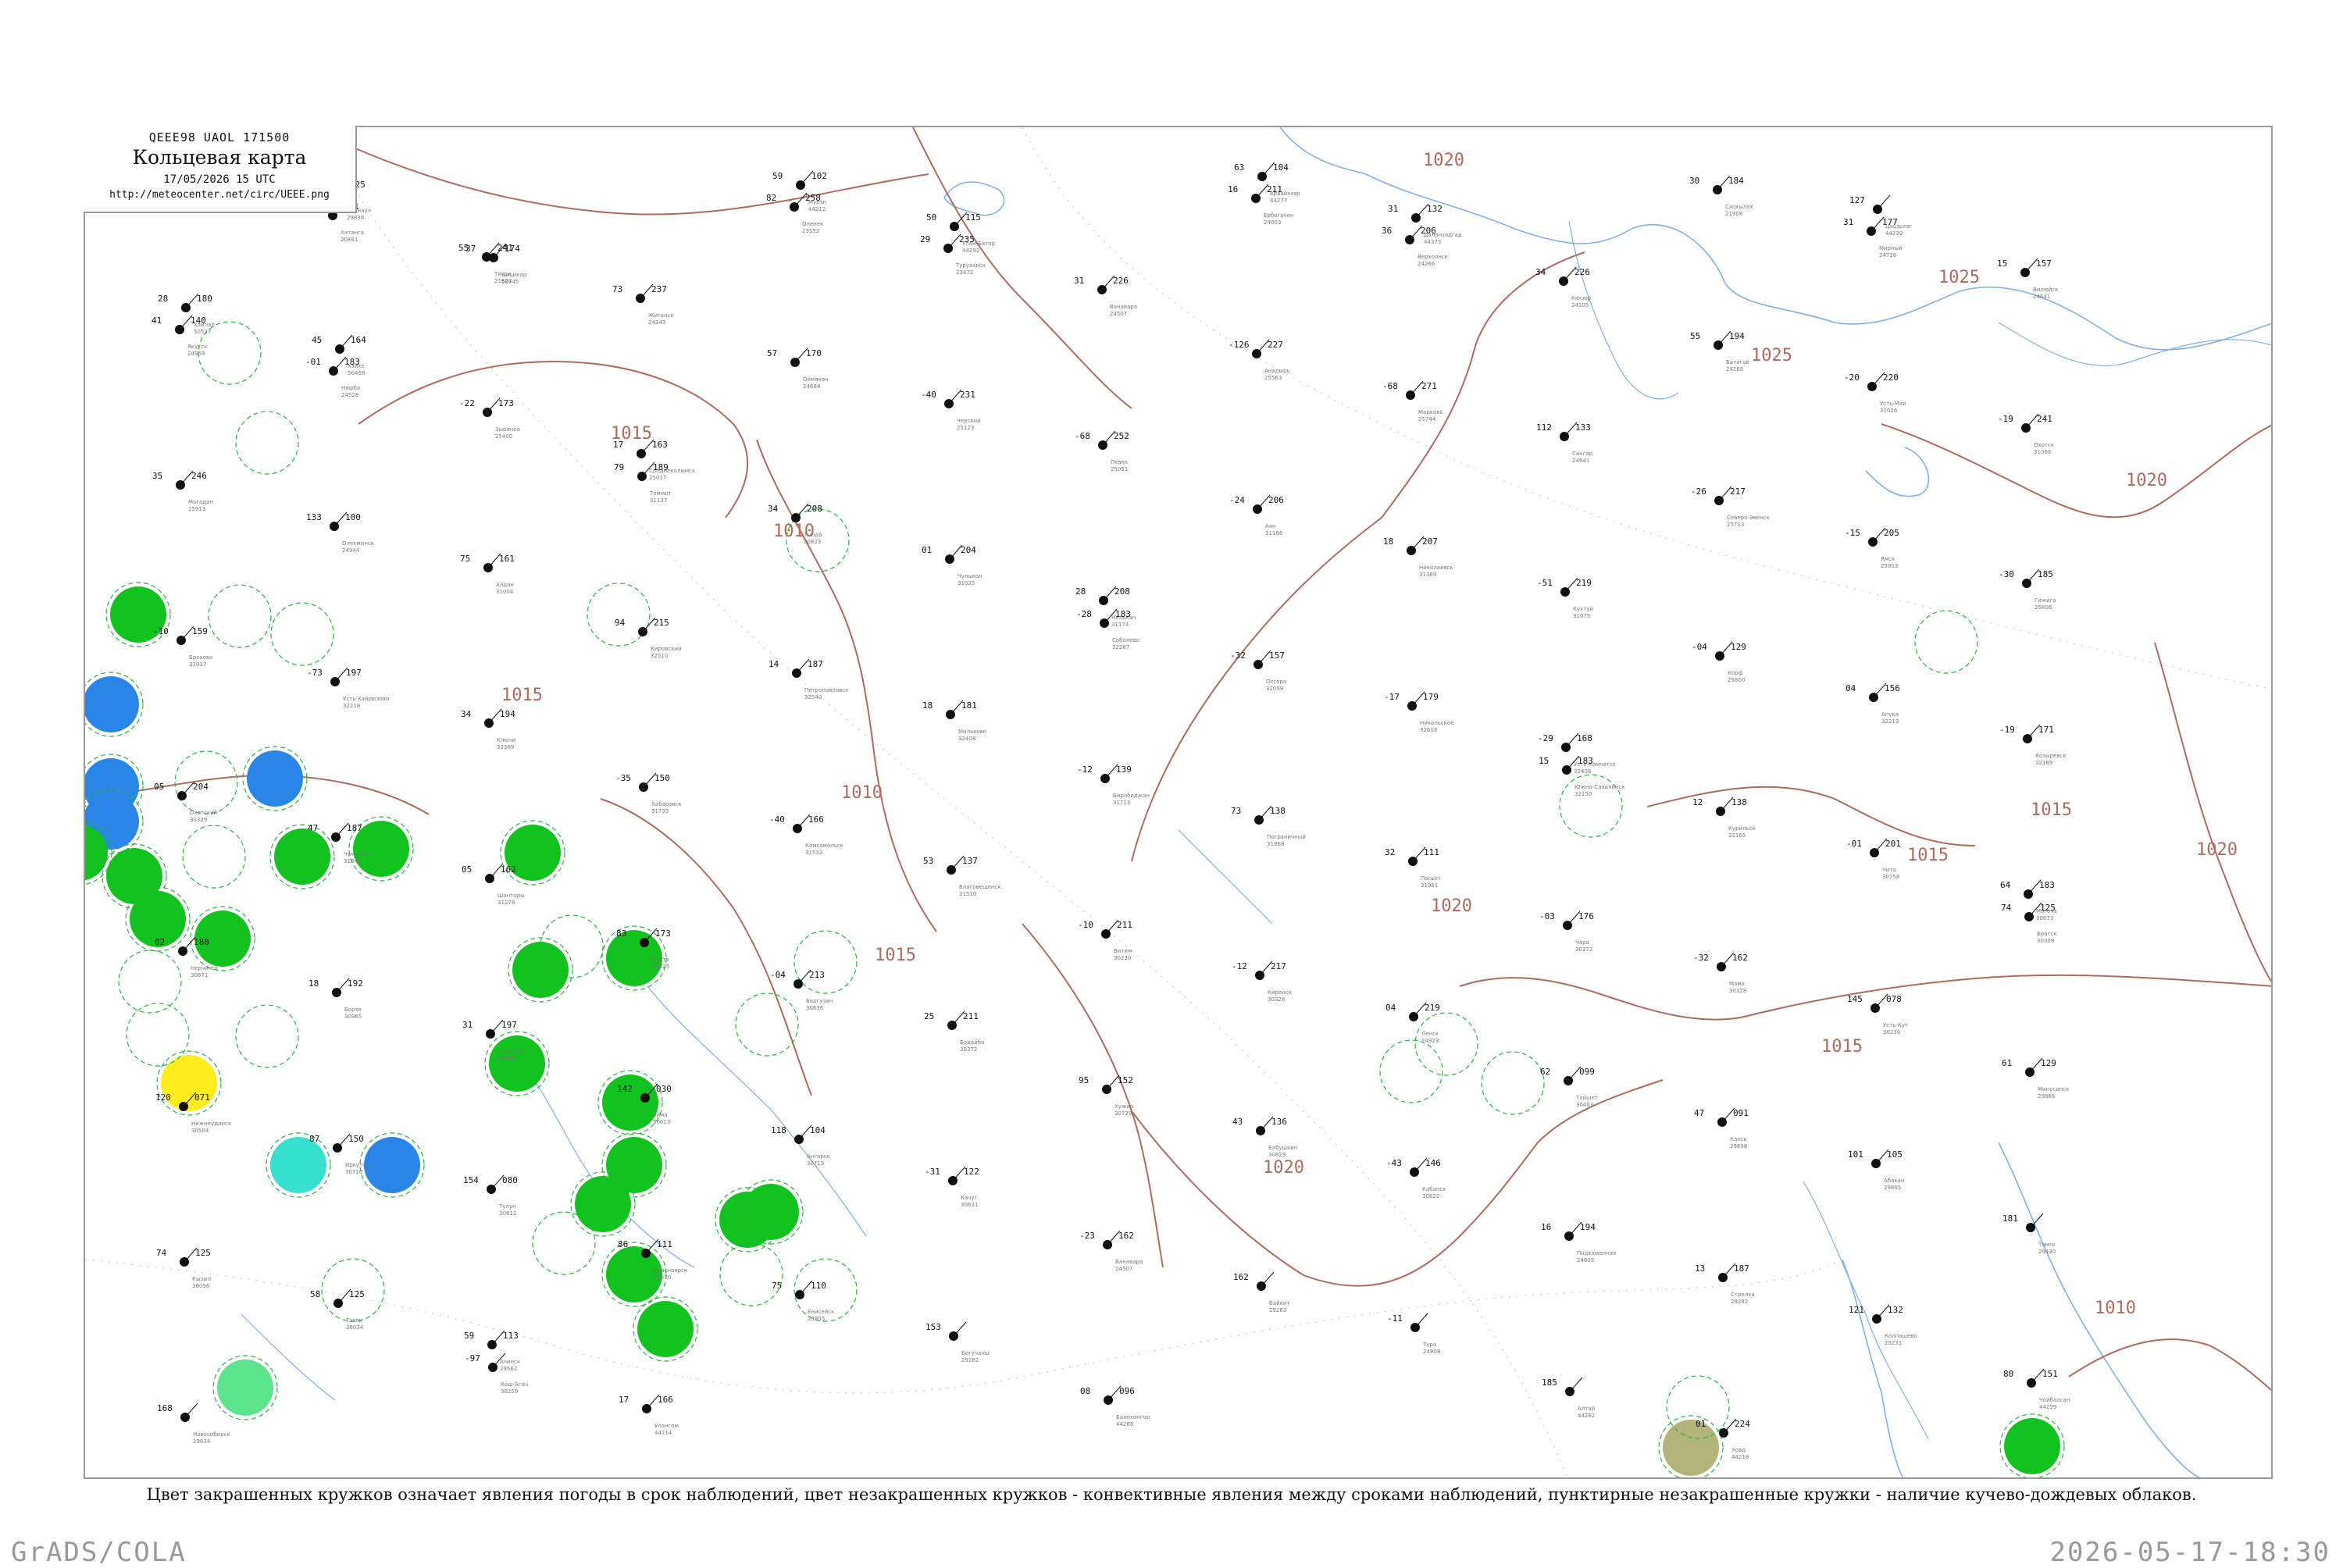  What do you see at coordinates (470, 249) in the screenshot?
I see `station-temperature: 37` at bounding box center [470, 249].